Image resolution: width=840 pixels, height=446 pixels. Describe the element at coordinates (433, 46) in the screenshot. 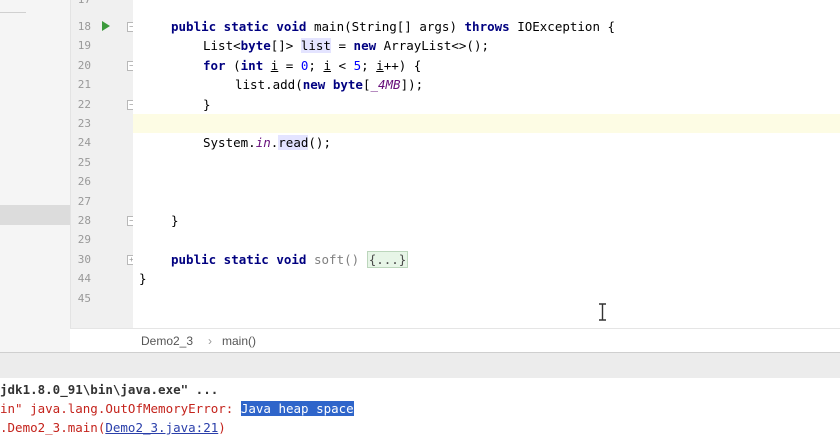

I see `code-text: ArrayList<>();` at that location.